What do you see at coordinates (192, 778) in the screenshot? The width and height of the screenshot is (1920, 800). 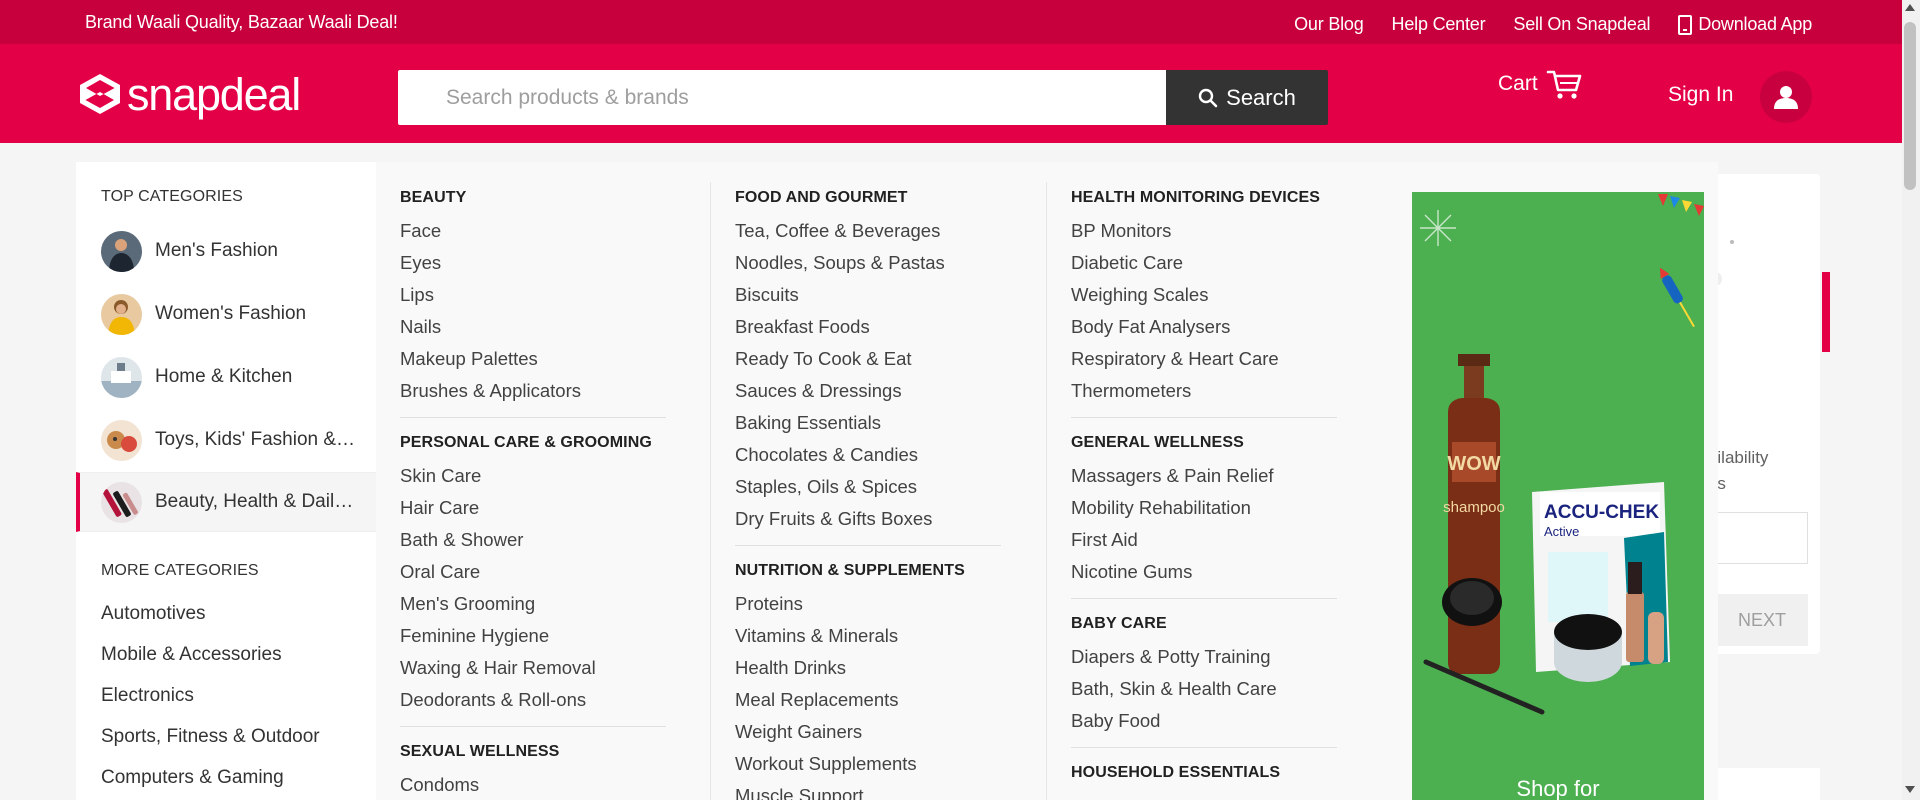 I see `category-computers-gaming: Computers & Gaming` at bounding box center [192, 778].